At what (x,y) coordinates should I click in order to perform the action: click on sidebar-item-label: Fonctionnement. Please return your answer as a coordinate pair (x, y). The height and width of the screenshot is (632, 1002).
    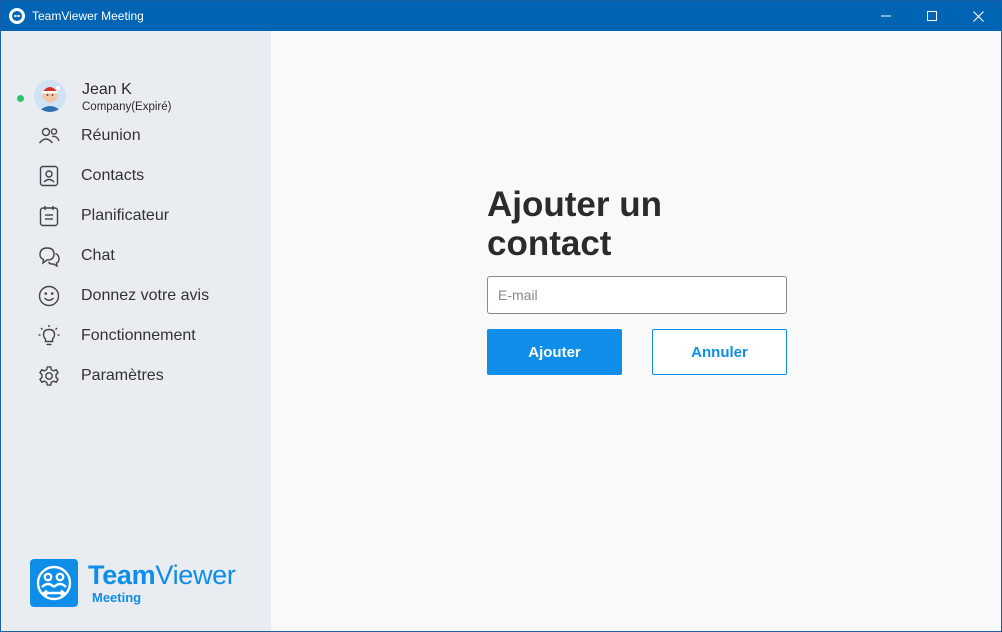
    Looking at the image, I should click on (138, 335).